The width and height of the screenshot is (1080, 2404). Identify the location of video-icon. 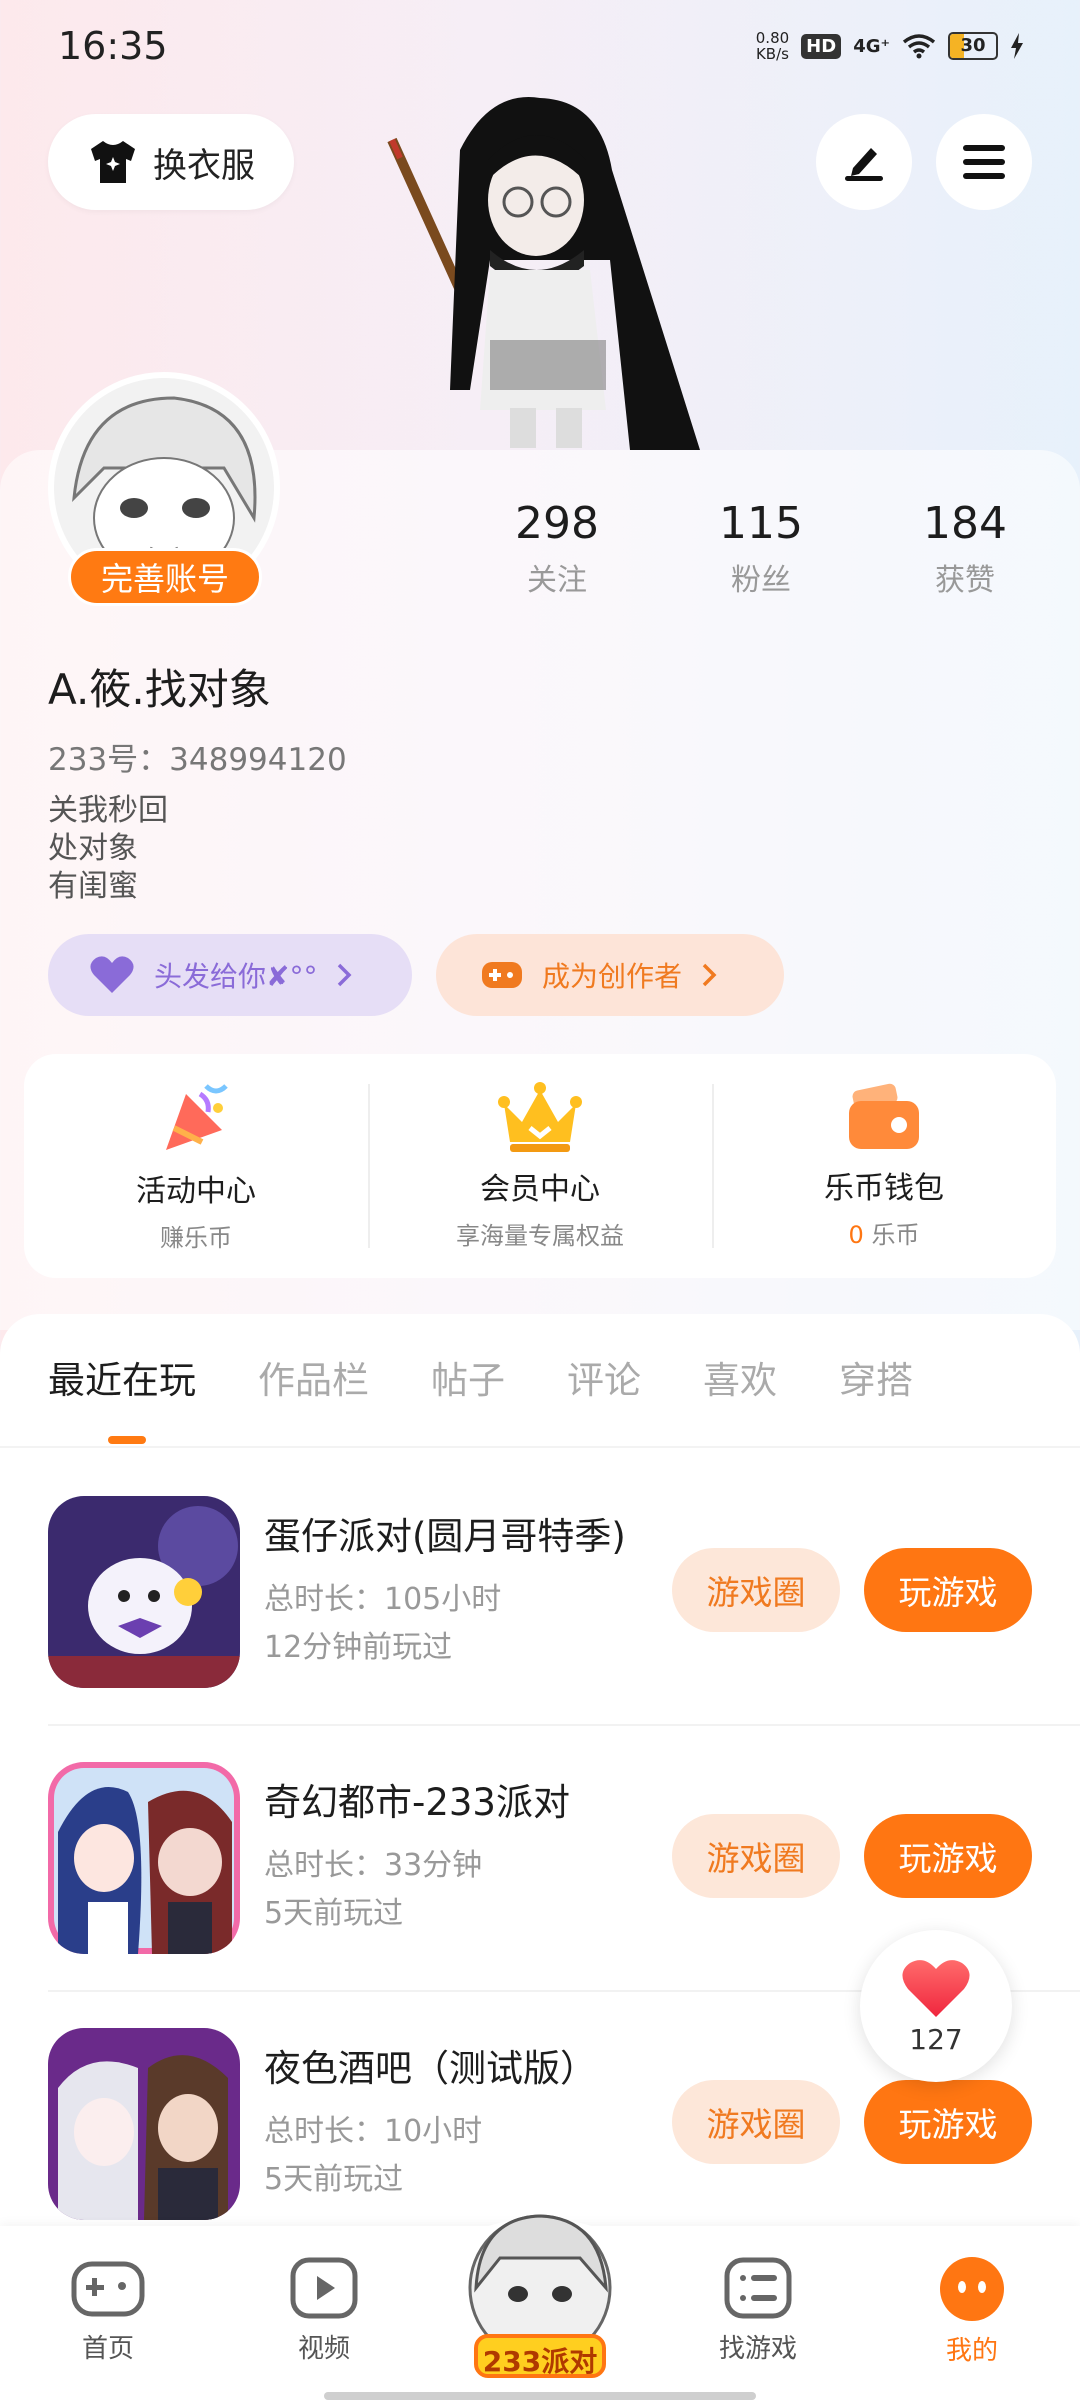
(324, 2288).